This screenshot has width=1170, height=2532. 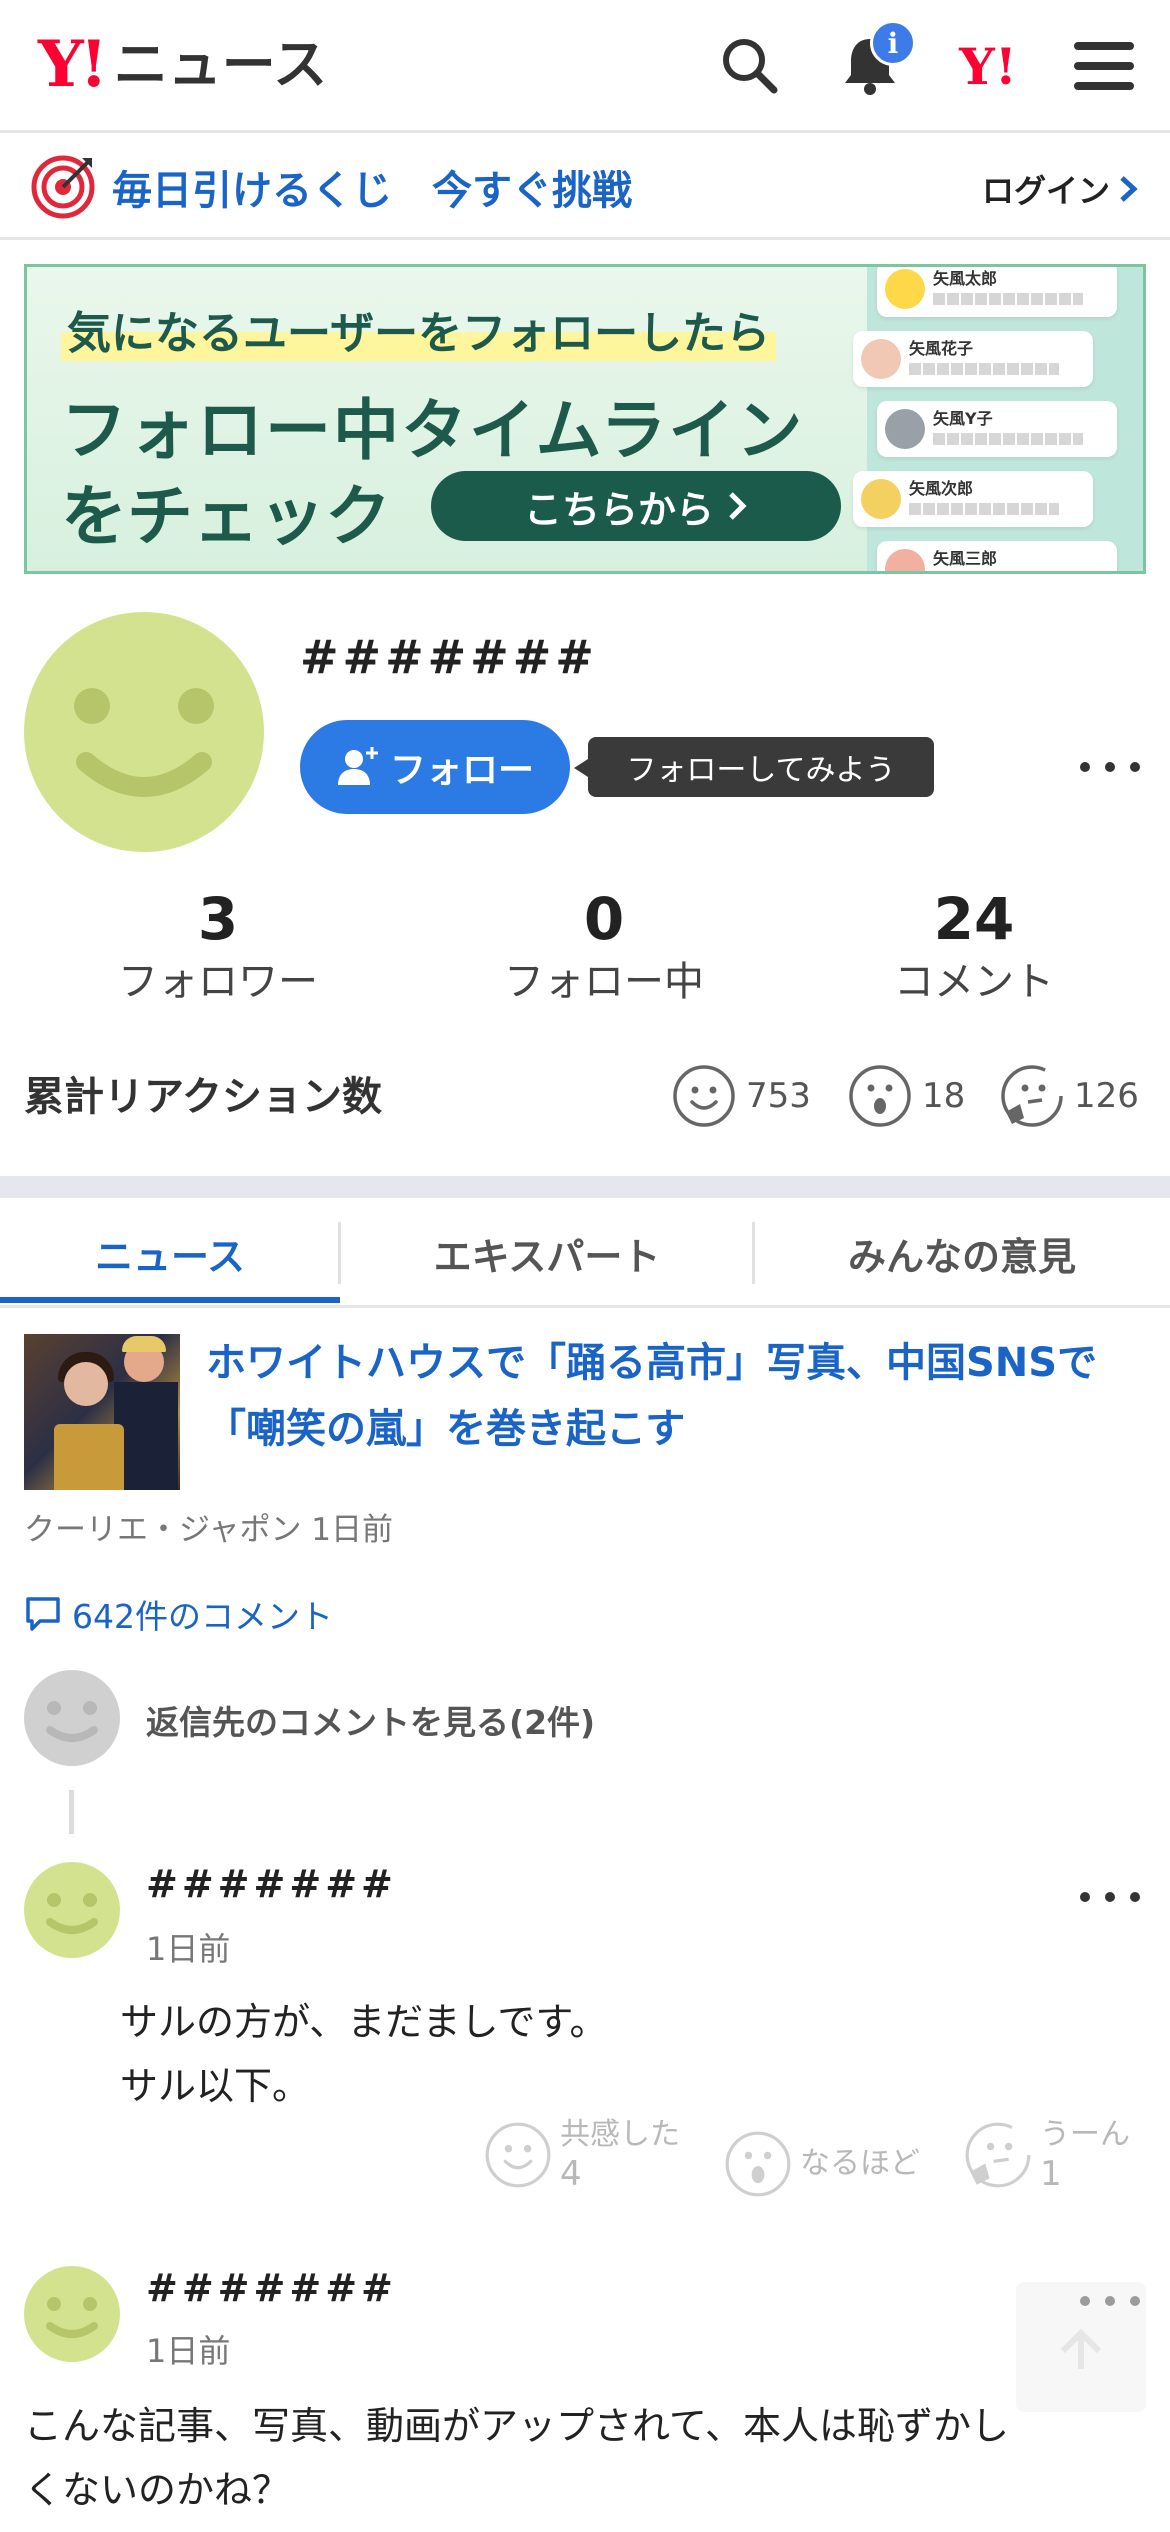 I want to click on comments-label: コメント, so click(x=974, y=982).